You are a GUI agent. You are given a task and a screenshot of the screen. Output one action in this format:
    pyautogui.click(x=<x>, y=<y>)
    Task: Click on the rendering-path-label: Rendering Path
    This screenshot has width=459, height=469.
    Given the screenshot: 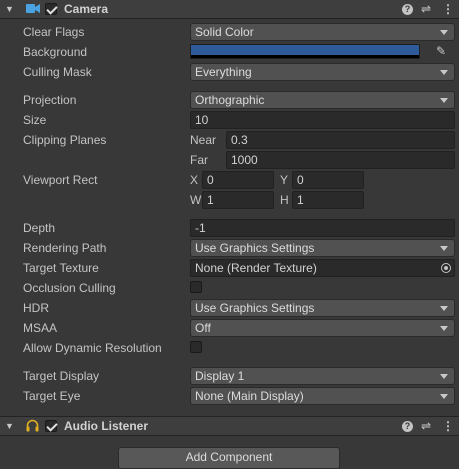 What is the action you would take?
    pyautogui.click(x=65, y=248)
    